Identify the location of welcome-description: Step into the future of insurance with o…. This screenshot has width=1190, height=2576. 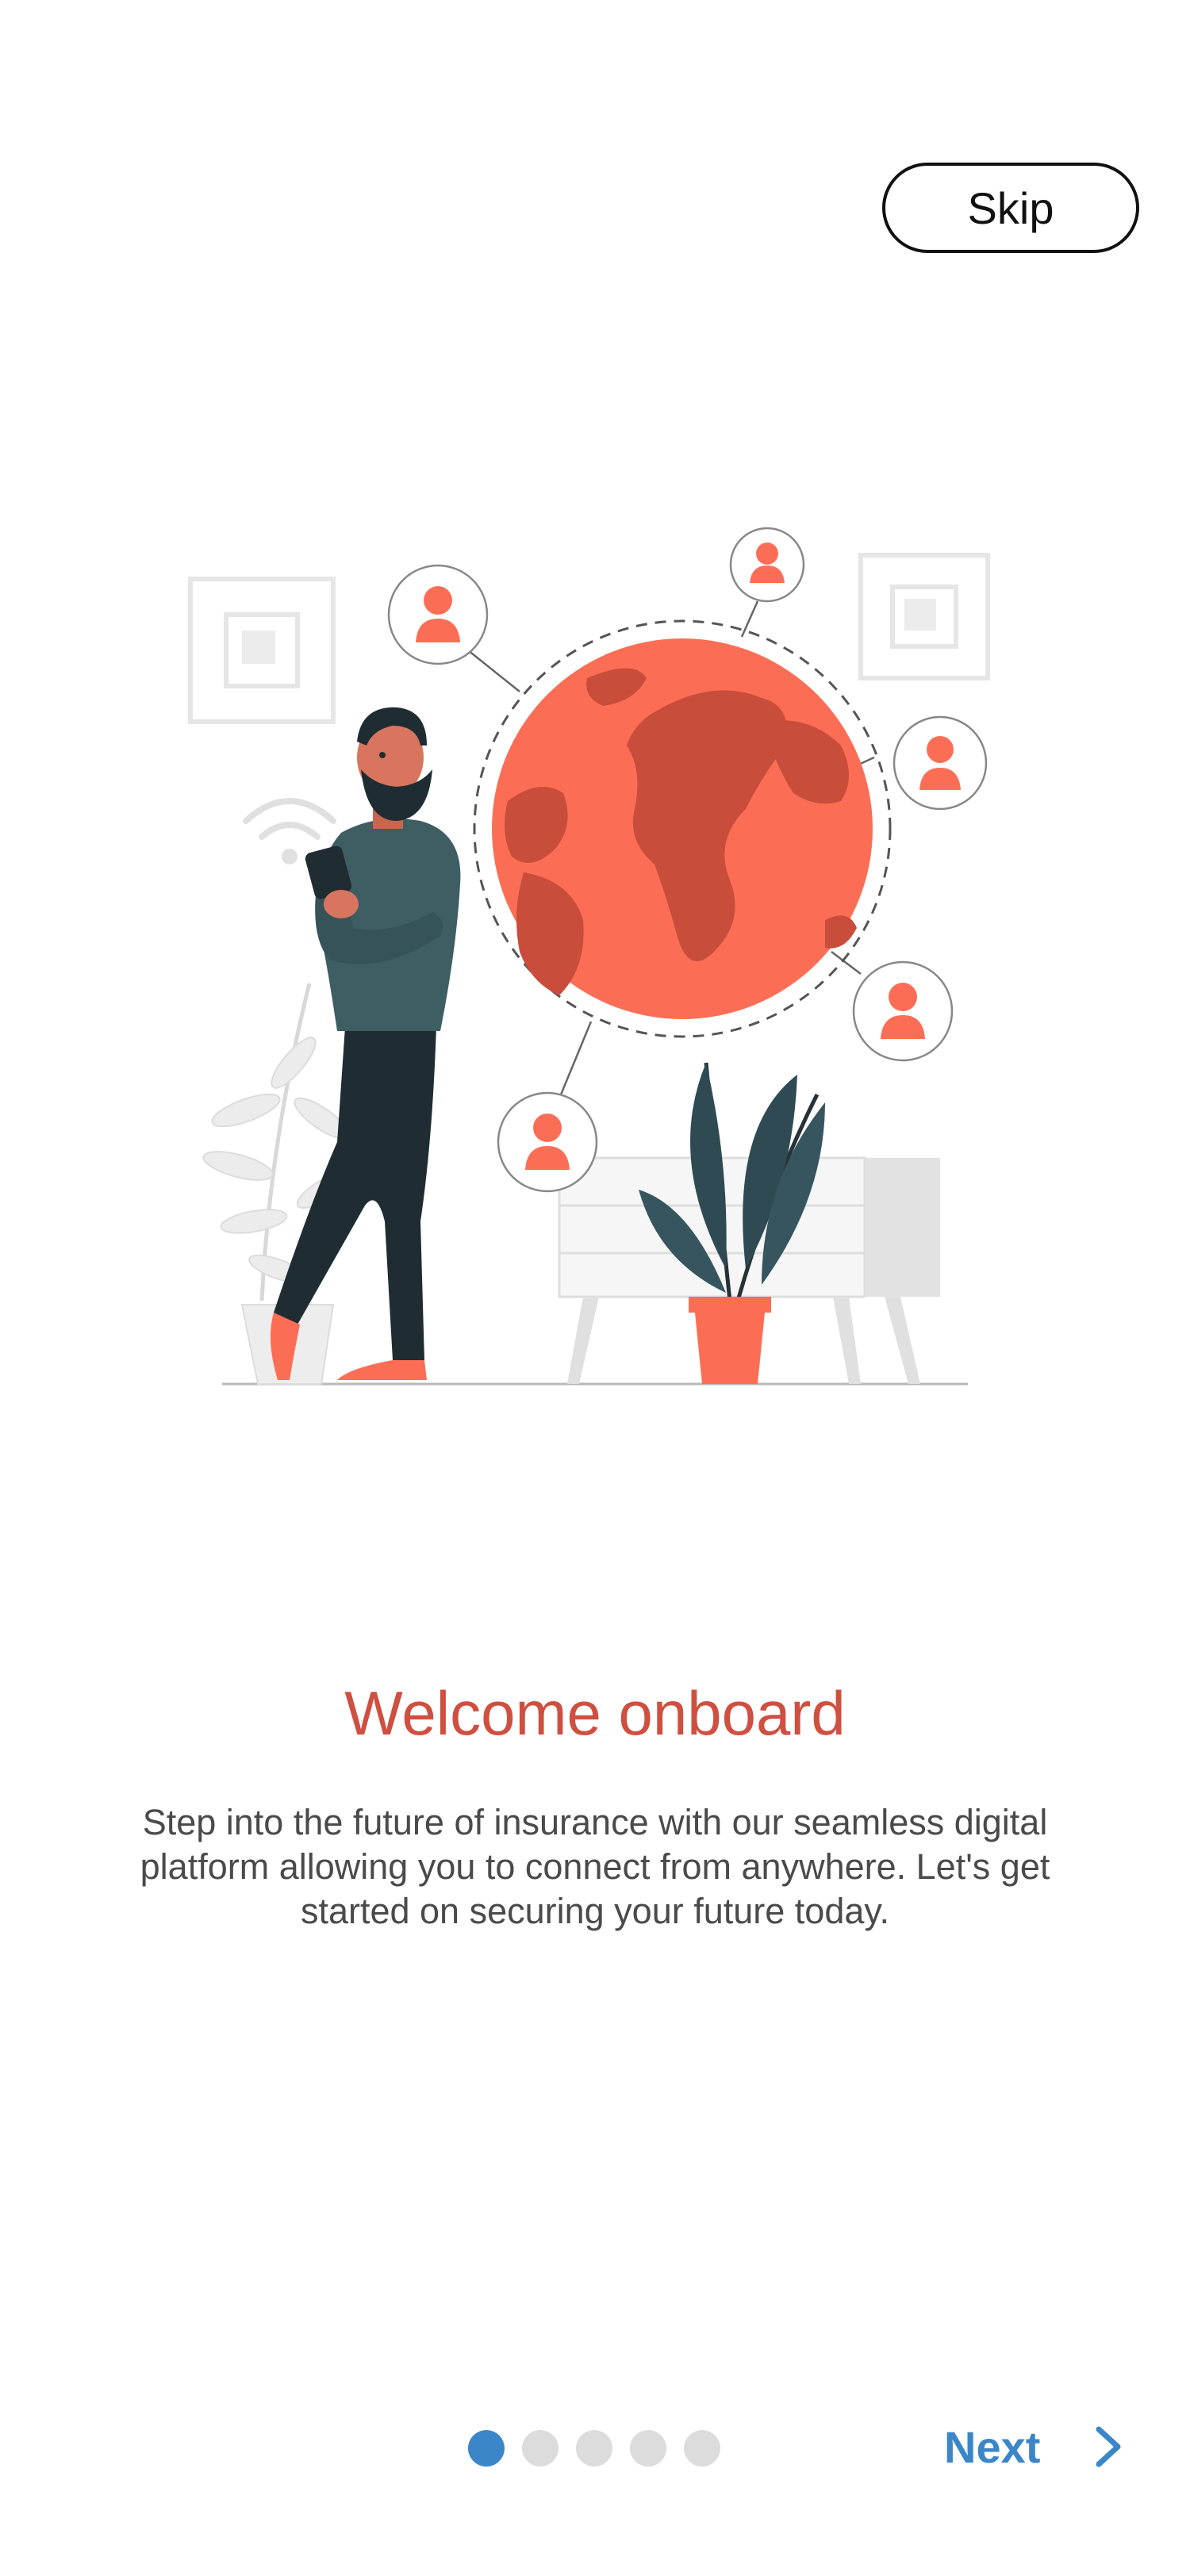
(595, 1867).